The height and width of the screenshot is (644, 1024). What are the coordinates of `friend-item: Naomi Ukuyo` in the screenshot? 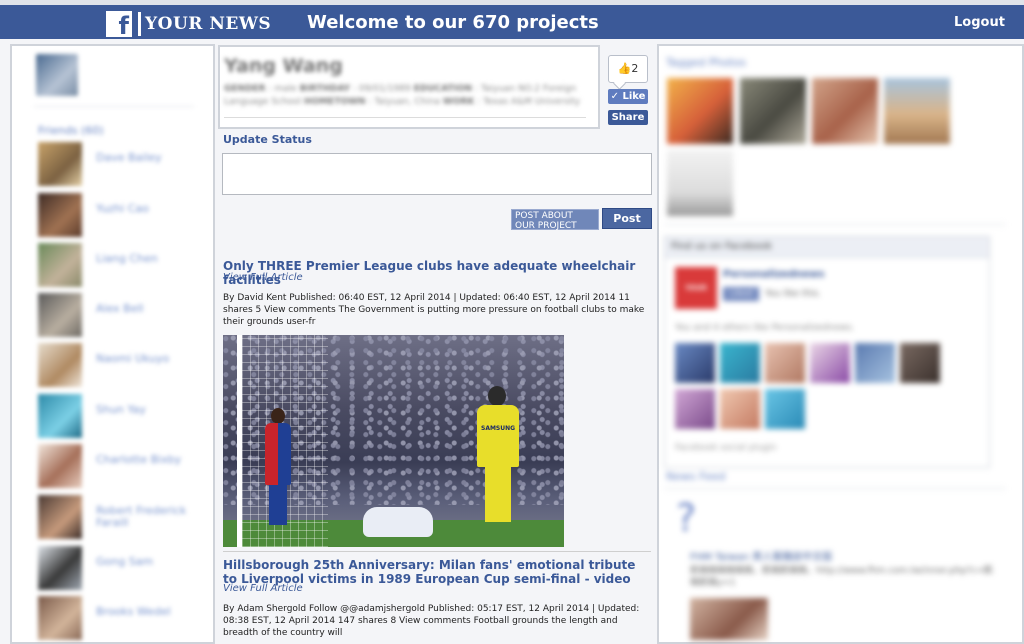 It's located at (123, 365).